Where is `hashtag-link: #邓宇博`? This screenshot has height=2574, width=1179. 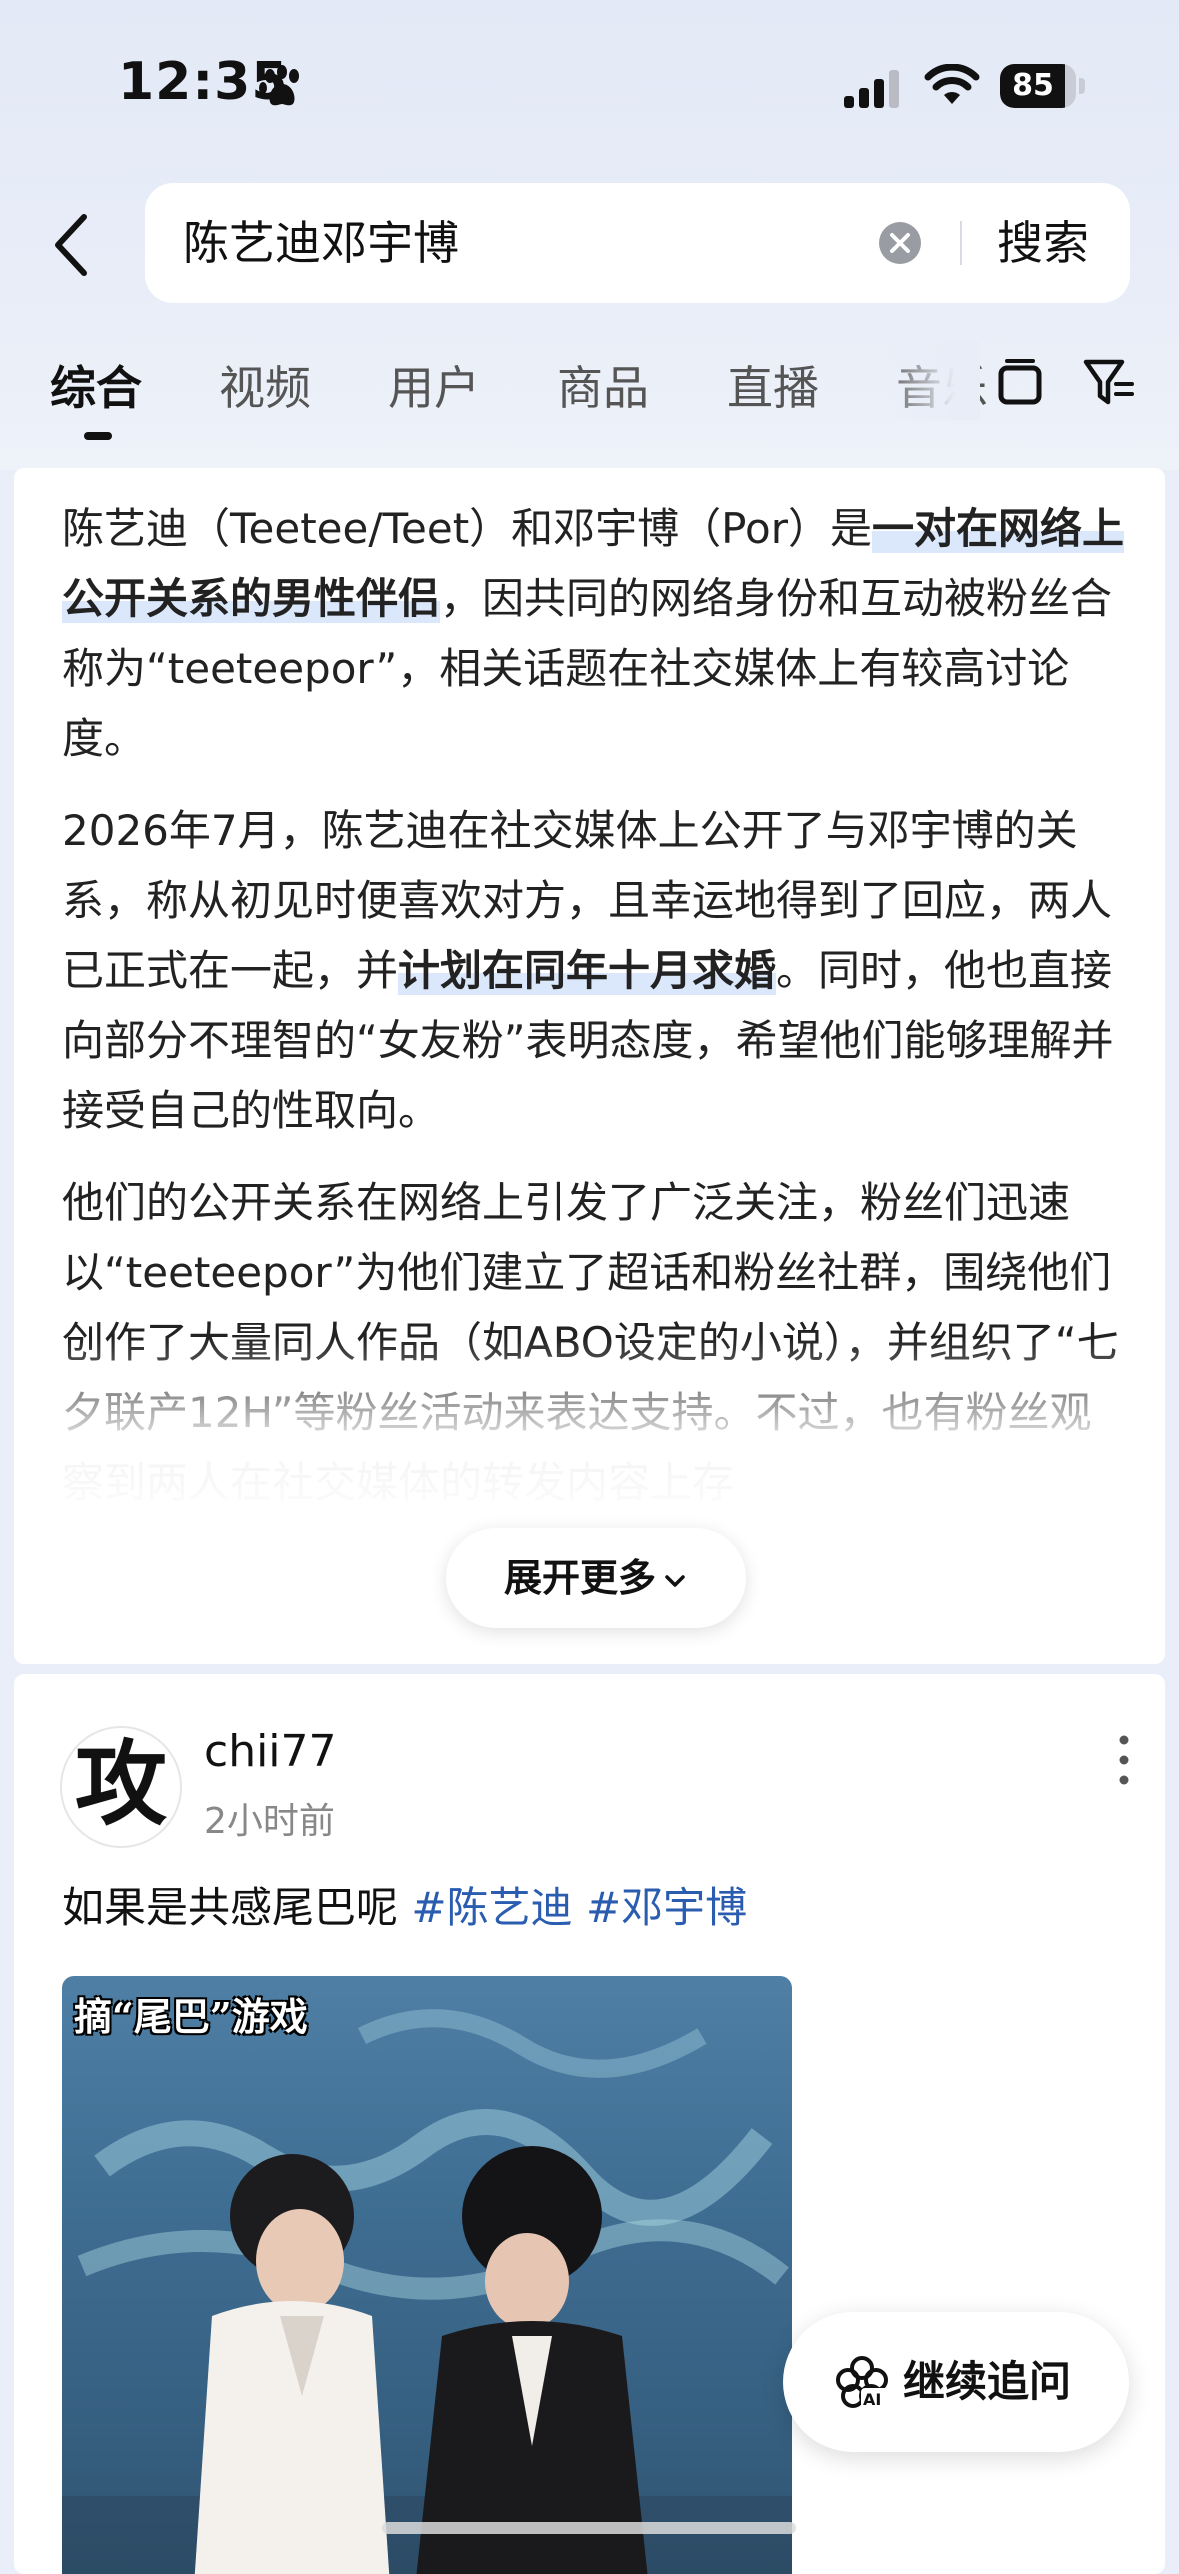 hashtag-link: #邓宇博 is located at coordinates (666, 1907).